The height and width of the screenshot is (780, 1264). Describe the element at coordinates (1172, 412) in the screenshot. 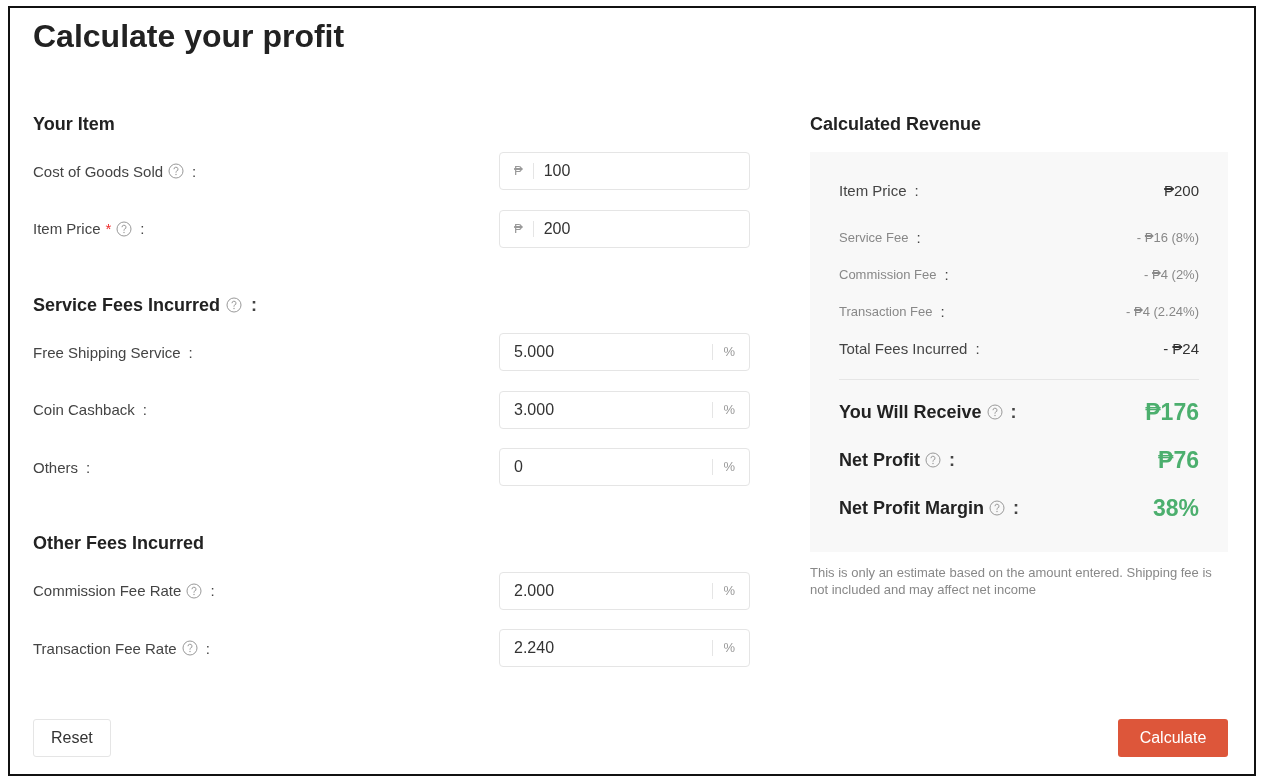

I see `revenue-value: ₱176` at that location.